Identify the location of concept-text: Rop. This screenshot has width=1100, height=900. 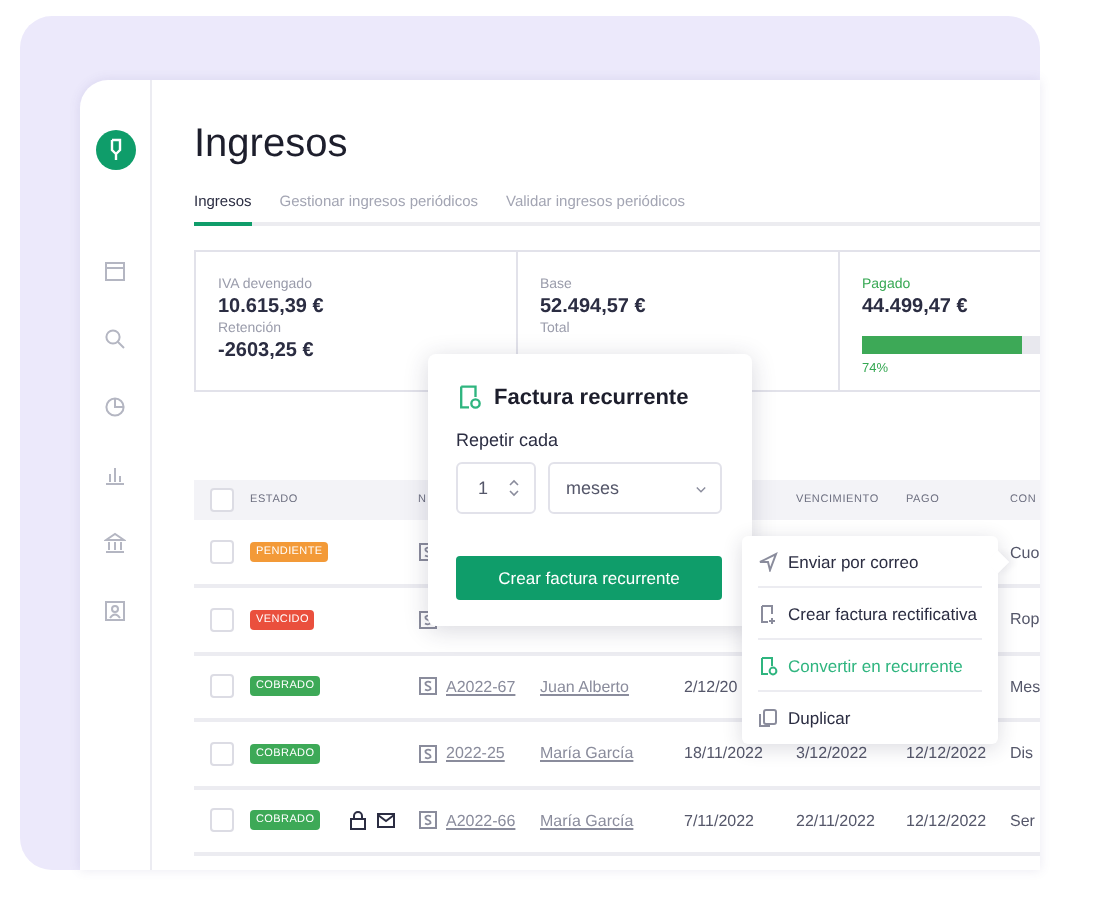
(1025, 619).